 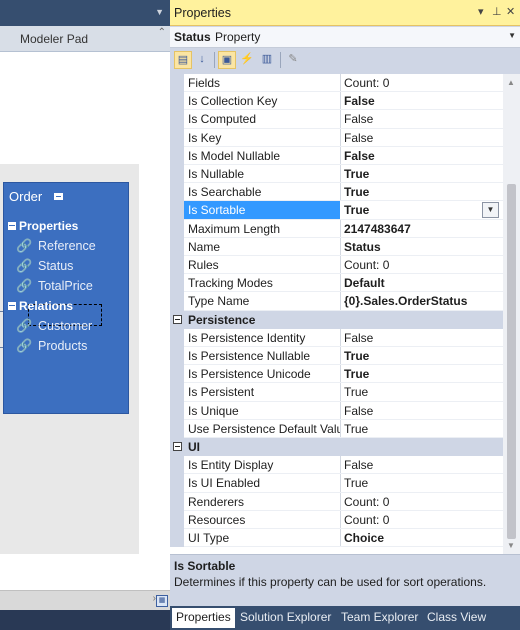 I want to click on property-name: Name, so click(x=204, y=246).